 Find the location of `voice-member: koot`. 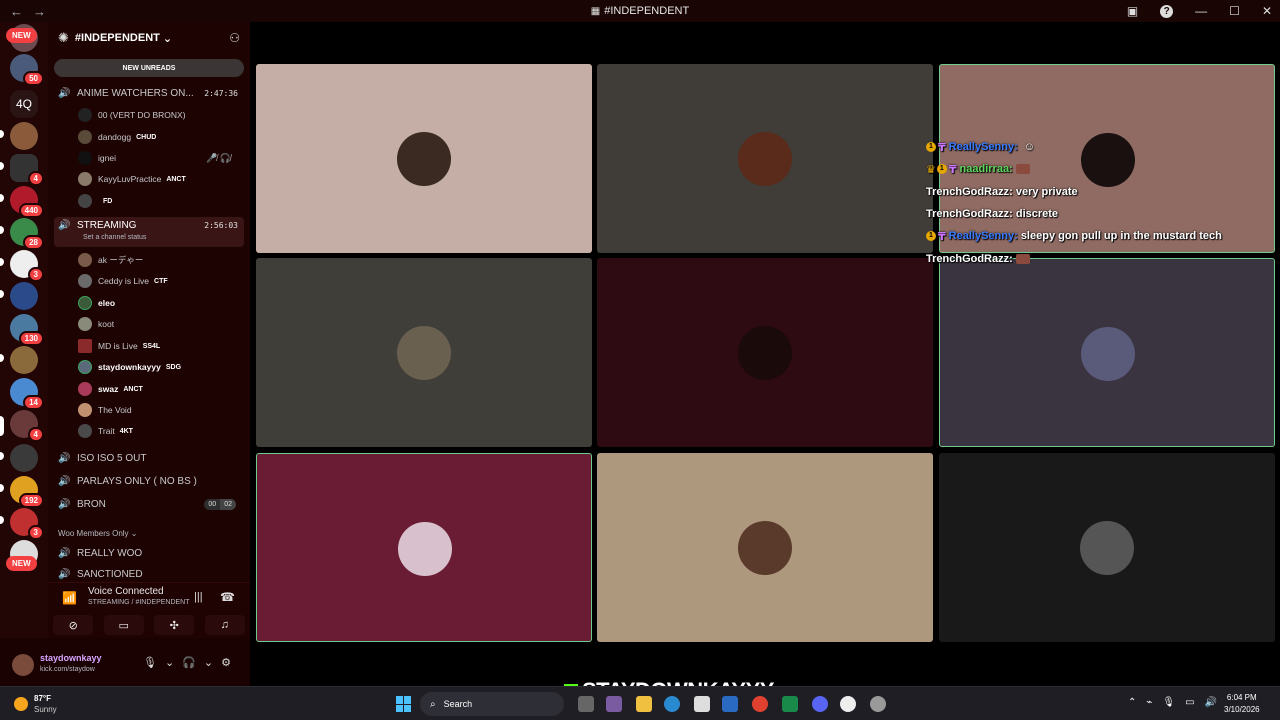

voice-member: koot is located at coordinates (96, 324).